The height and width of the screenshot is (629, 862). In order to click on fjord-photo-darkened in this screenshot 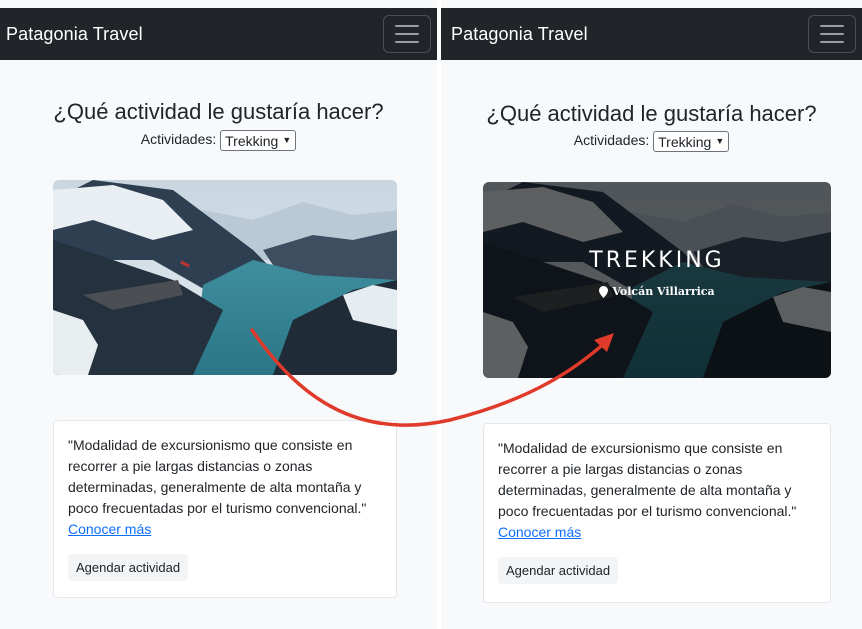, I will do `click(657, 280)`.